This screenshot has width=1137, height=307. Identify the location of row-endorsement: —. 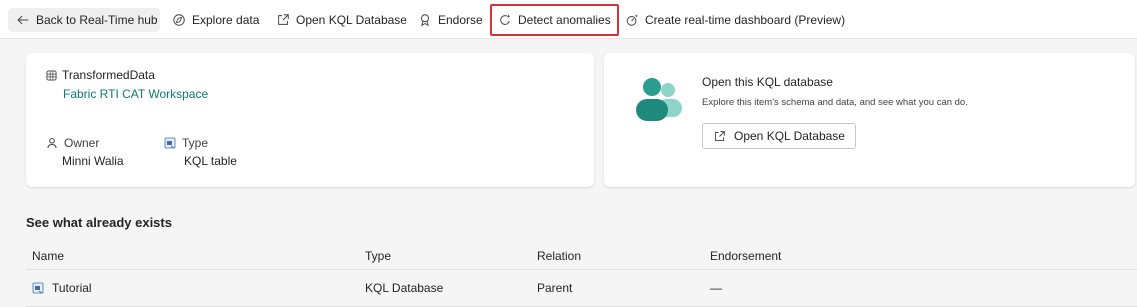
(716, 288).